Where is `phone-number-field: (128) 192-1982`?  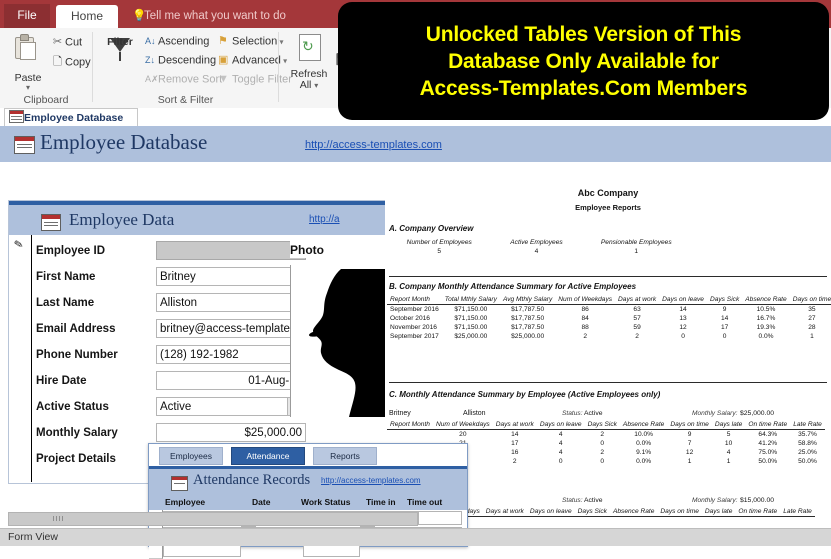 phone-number-field: (128) 192-1982 is located at coordinates (231, 354).